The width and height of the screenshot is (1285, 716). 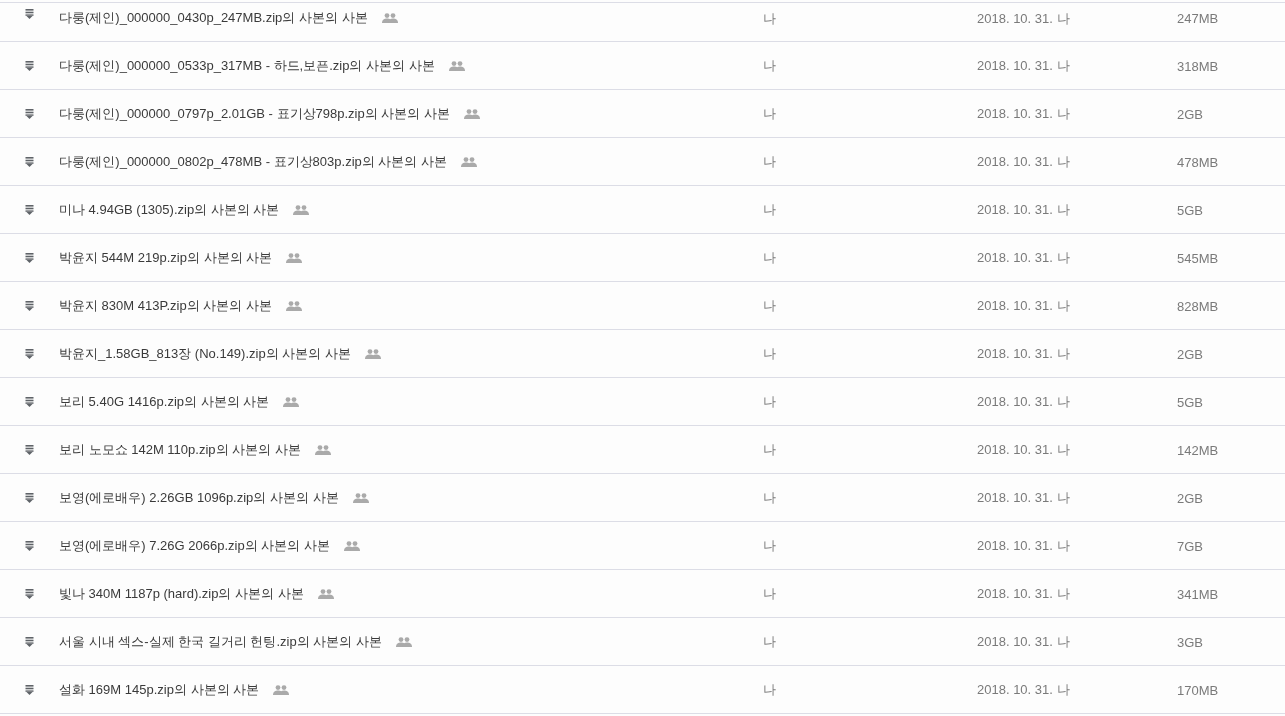 What do you see at coordinates (254, 113) in the screenshot?
I see `file-name: 다룽(제인)_000000_0797p_2.01GB - 표기상798p.zip의 사본의 사본` at bounding box center [254, 113].